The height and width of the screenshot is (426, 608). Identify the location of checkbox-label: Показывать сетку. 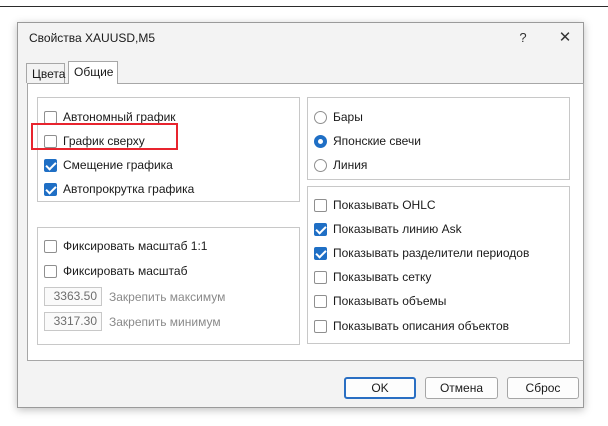
(382, 277).